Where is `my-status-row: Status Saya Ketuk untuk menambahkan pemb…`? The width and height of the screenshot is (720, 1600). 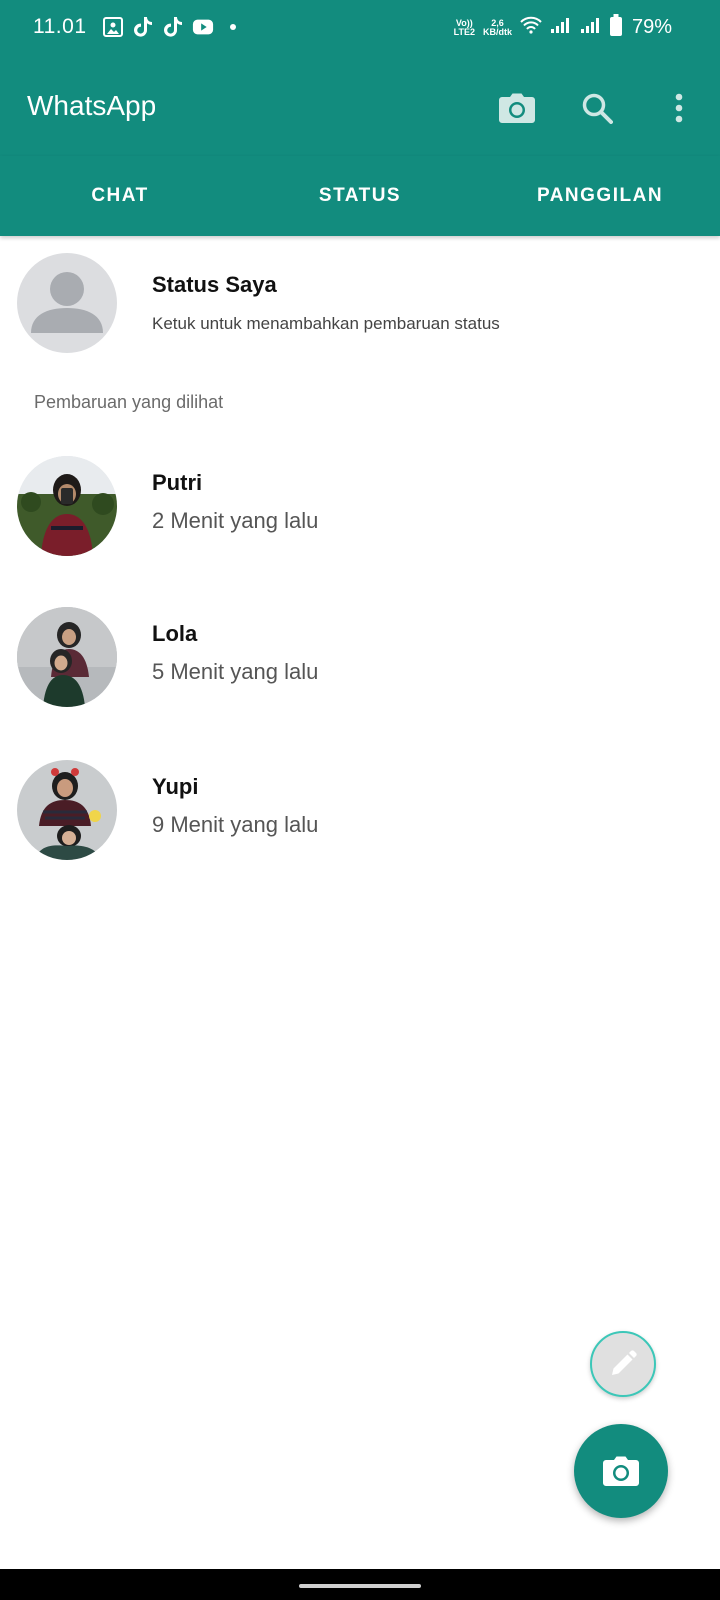
my-status-row: Status Saya Ketuk untuk menambahkan pemb… is located at coordinates (360, 303).